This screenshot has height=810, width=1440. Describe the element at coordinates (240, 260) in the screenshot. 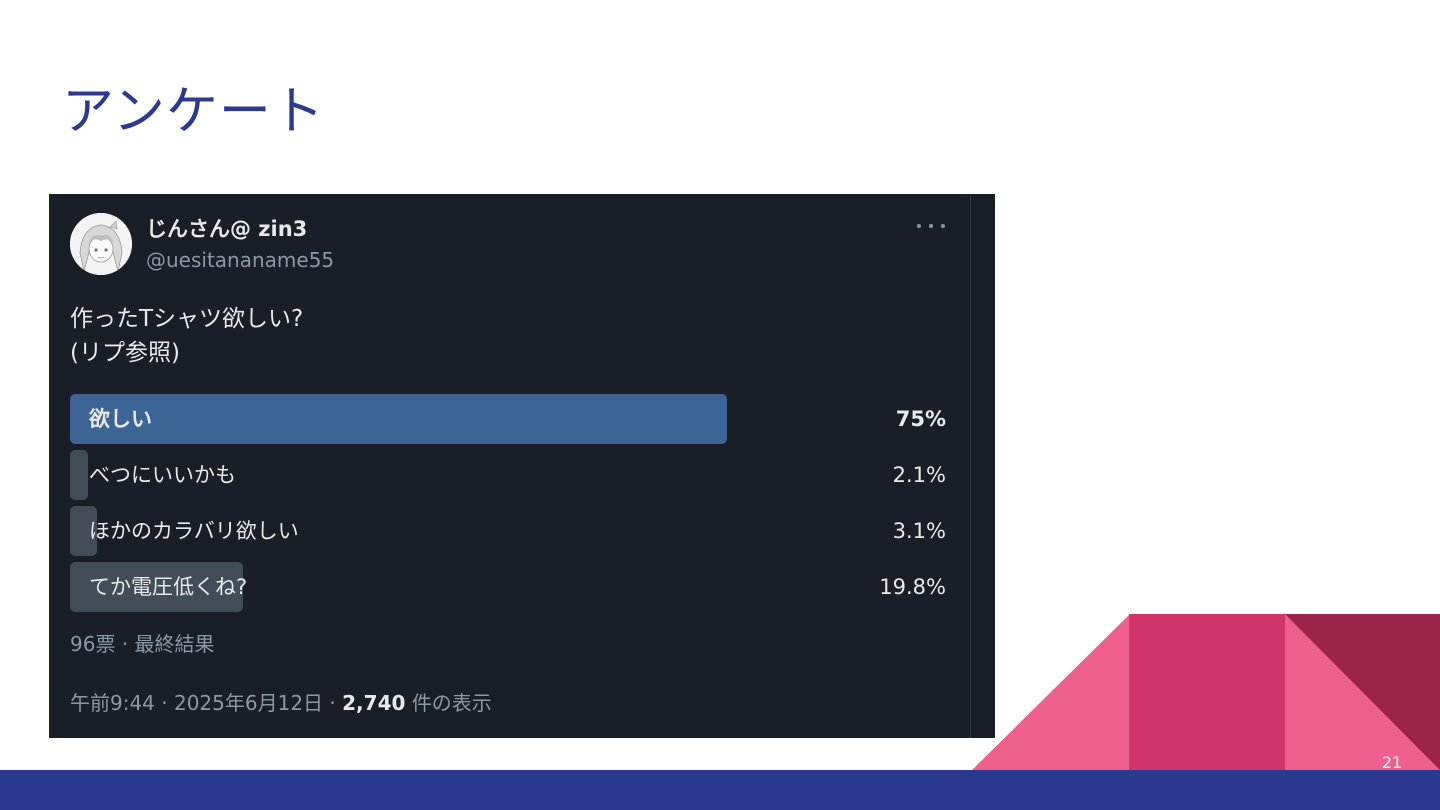

I see `user-handle: @uesitananame55` at that location.